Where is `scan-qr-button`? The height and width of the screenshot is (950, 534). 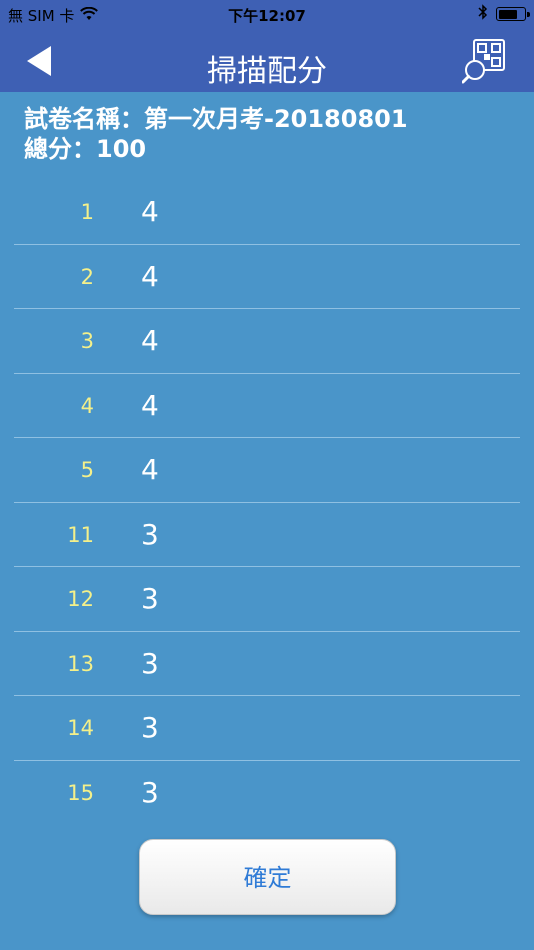
scan-qr-button is located at coordinates (483, 61).